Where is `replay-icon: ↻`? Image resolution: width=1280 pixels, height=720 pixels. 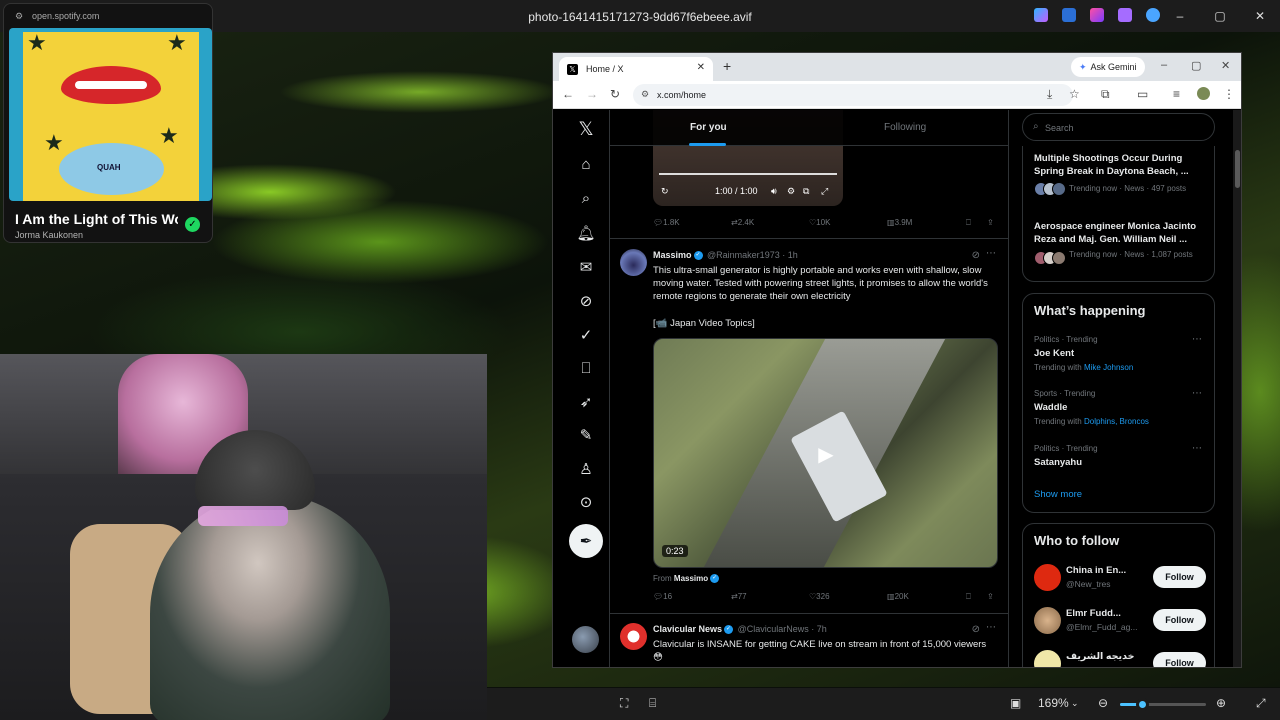
replay-icon: ↻ is located at coordinates (665, 191).